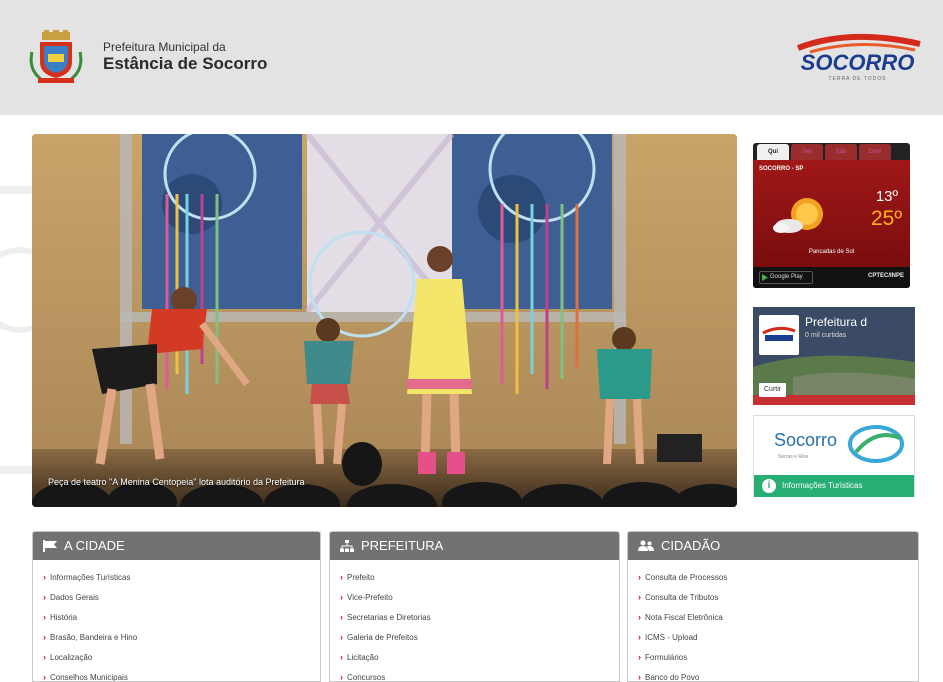 This screenshot has height=682, width=943. Describe the element at coordinates (382, 637) in the screenshot. I see `link-label: Galeria de Prefeitos` at that location.